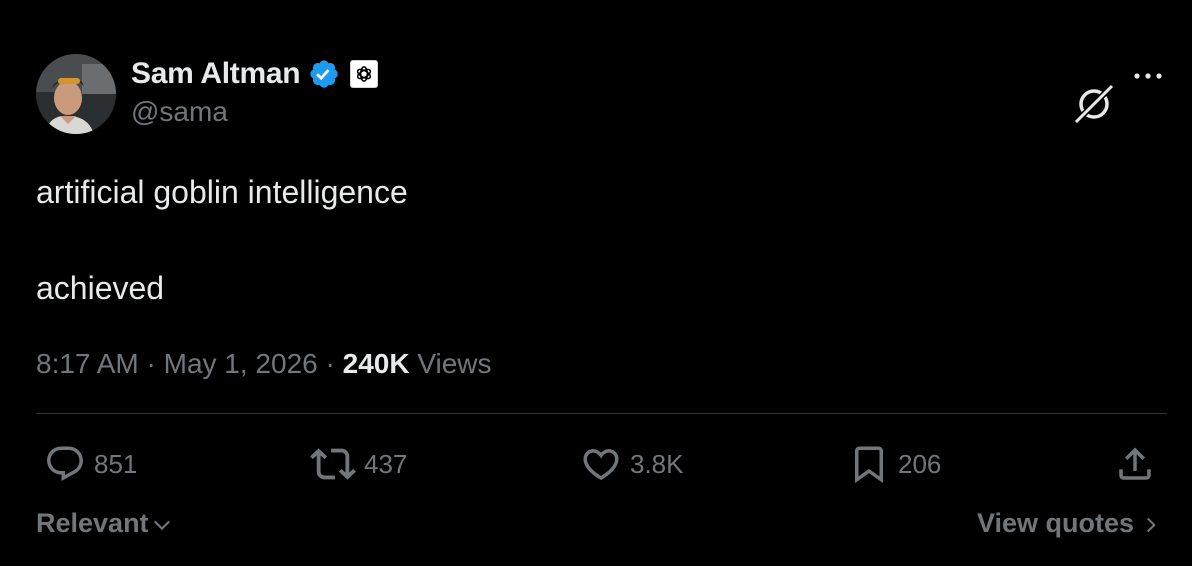 Image resolution: width=1192 pixels, height=566 pixels. What do you see at coordinates (254, 112) in the screenshot?
I see `author-handle: @sama` at bounding box center [254, 112].